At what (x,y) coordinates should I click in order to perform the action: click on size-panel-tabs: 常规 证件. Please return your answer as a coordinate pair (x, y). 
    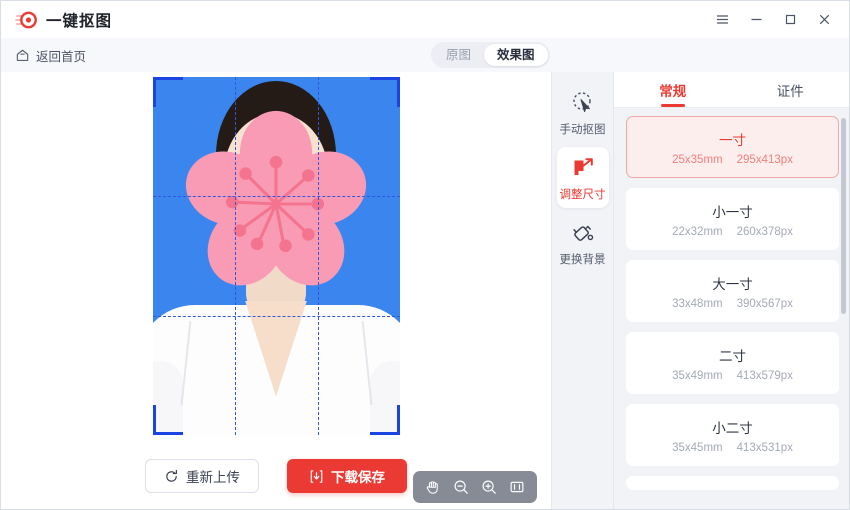
    Looking at the image, I should click on (731, 90).